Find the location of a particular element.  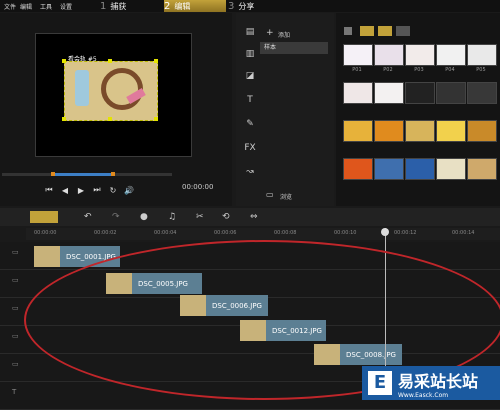

clip-thumbnail is located at coordinates (47, 256).